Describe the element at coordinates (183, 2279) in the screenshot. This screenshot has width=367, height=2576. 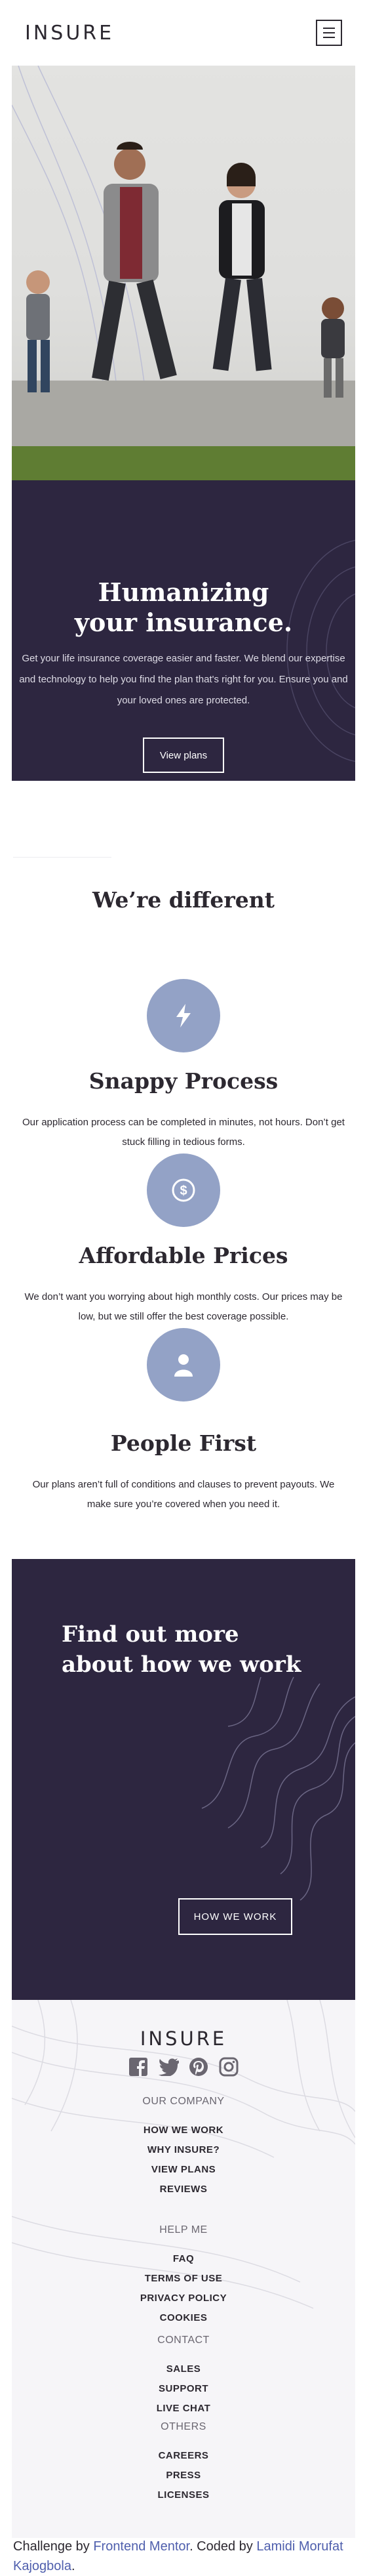
I see `footer-link: TERMS OF USE` at that location.